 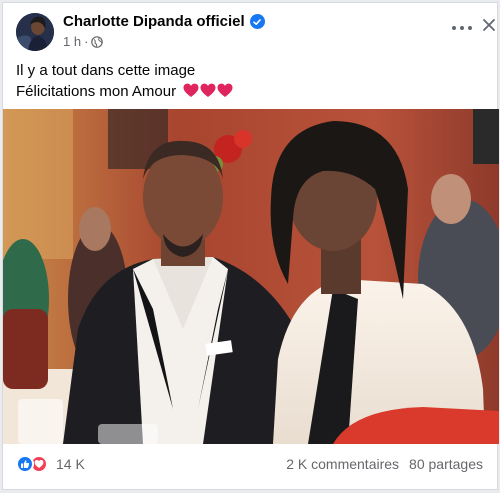 What do you see at coordinates (342, 464) in the screenshot?
I see `comments-count: 2 K commentaires` at bounding box center [342, 464].